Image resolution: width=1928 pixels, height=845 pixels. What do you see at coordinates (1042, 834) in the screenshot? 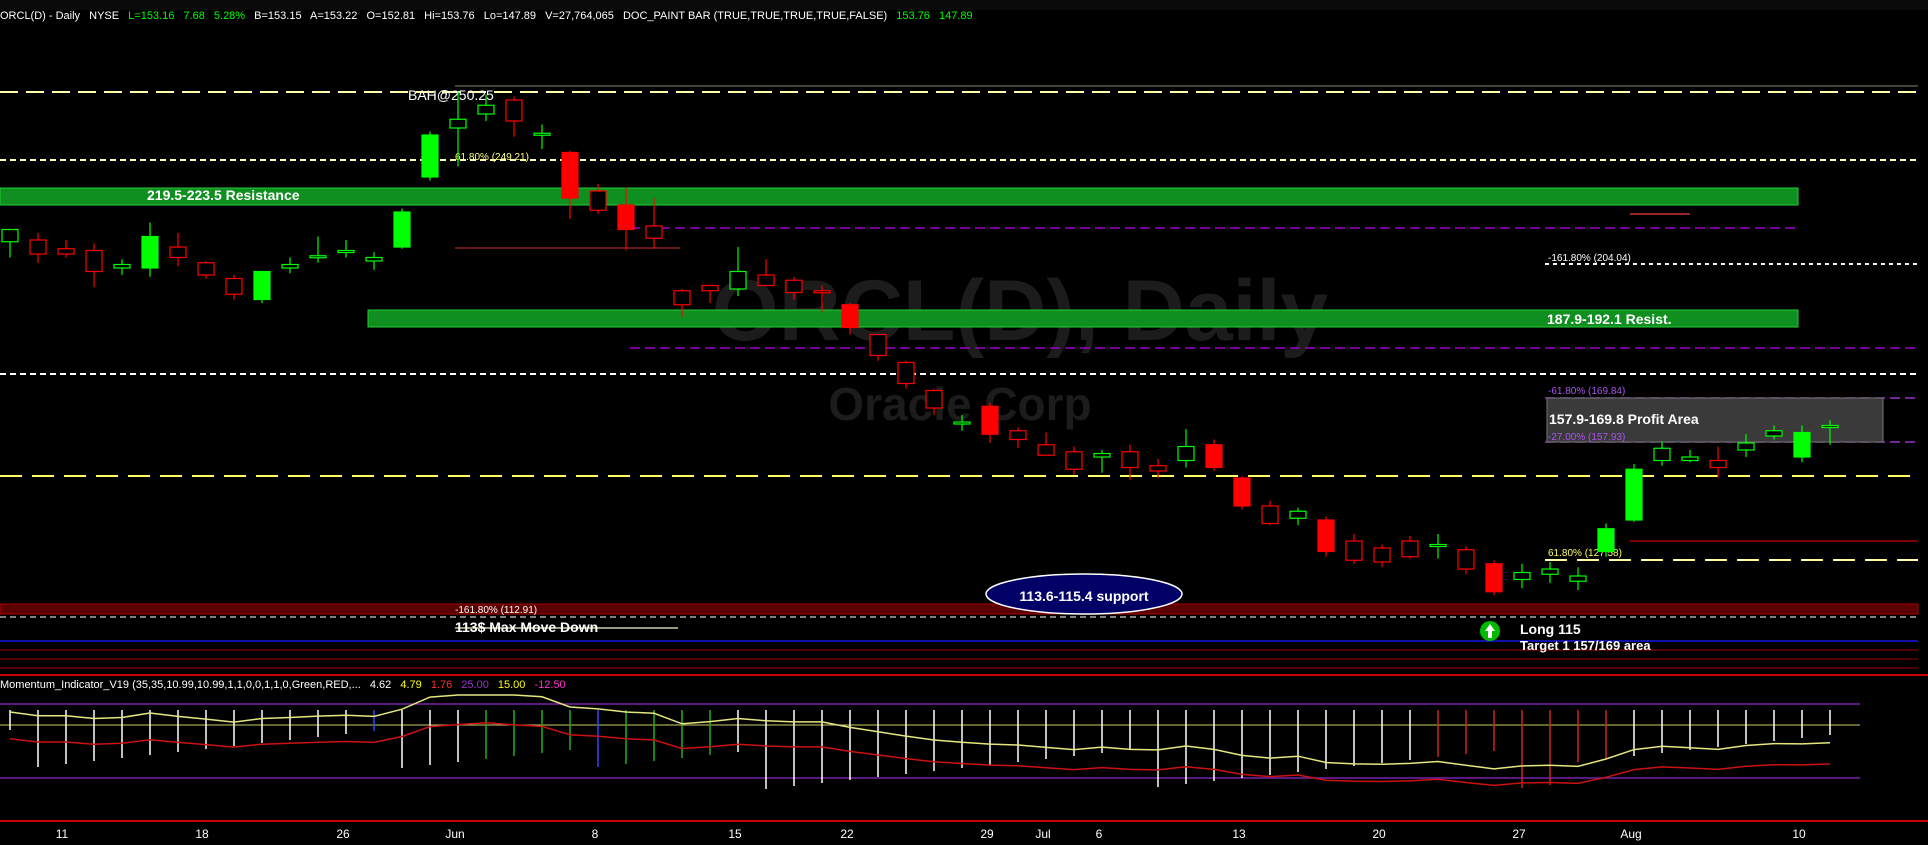
I see `x-axis-tick-label: Jul` at bounding box center [1042, 834].